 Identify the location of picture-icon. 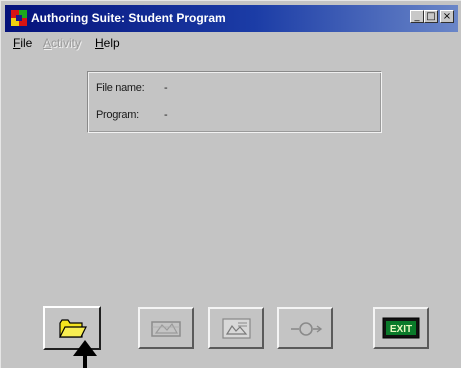
(236, 328).